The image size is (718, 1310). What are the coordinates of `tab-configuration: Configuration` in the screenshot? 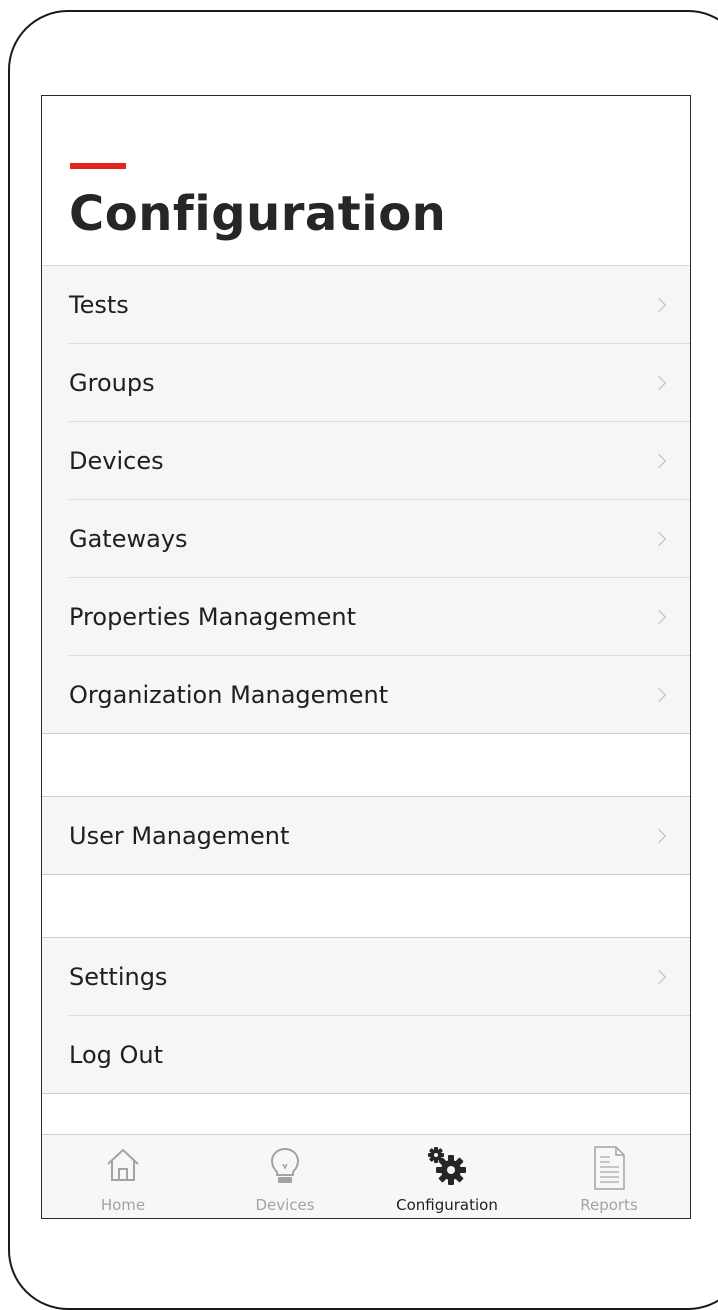 It's located at (447, 1176).